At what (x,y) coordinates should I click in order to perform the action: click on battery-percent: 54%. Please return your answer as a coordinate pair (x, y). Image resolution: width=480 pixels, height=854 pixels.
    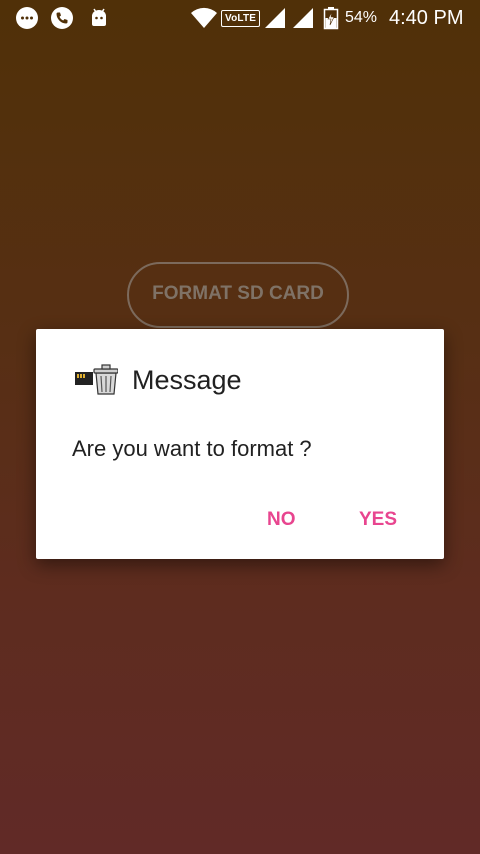
    Looking at the image, I should click on (361, 17).